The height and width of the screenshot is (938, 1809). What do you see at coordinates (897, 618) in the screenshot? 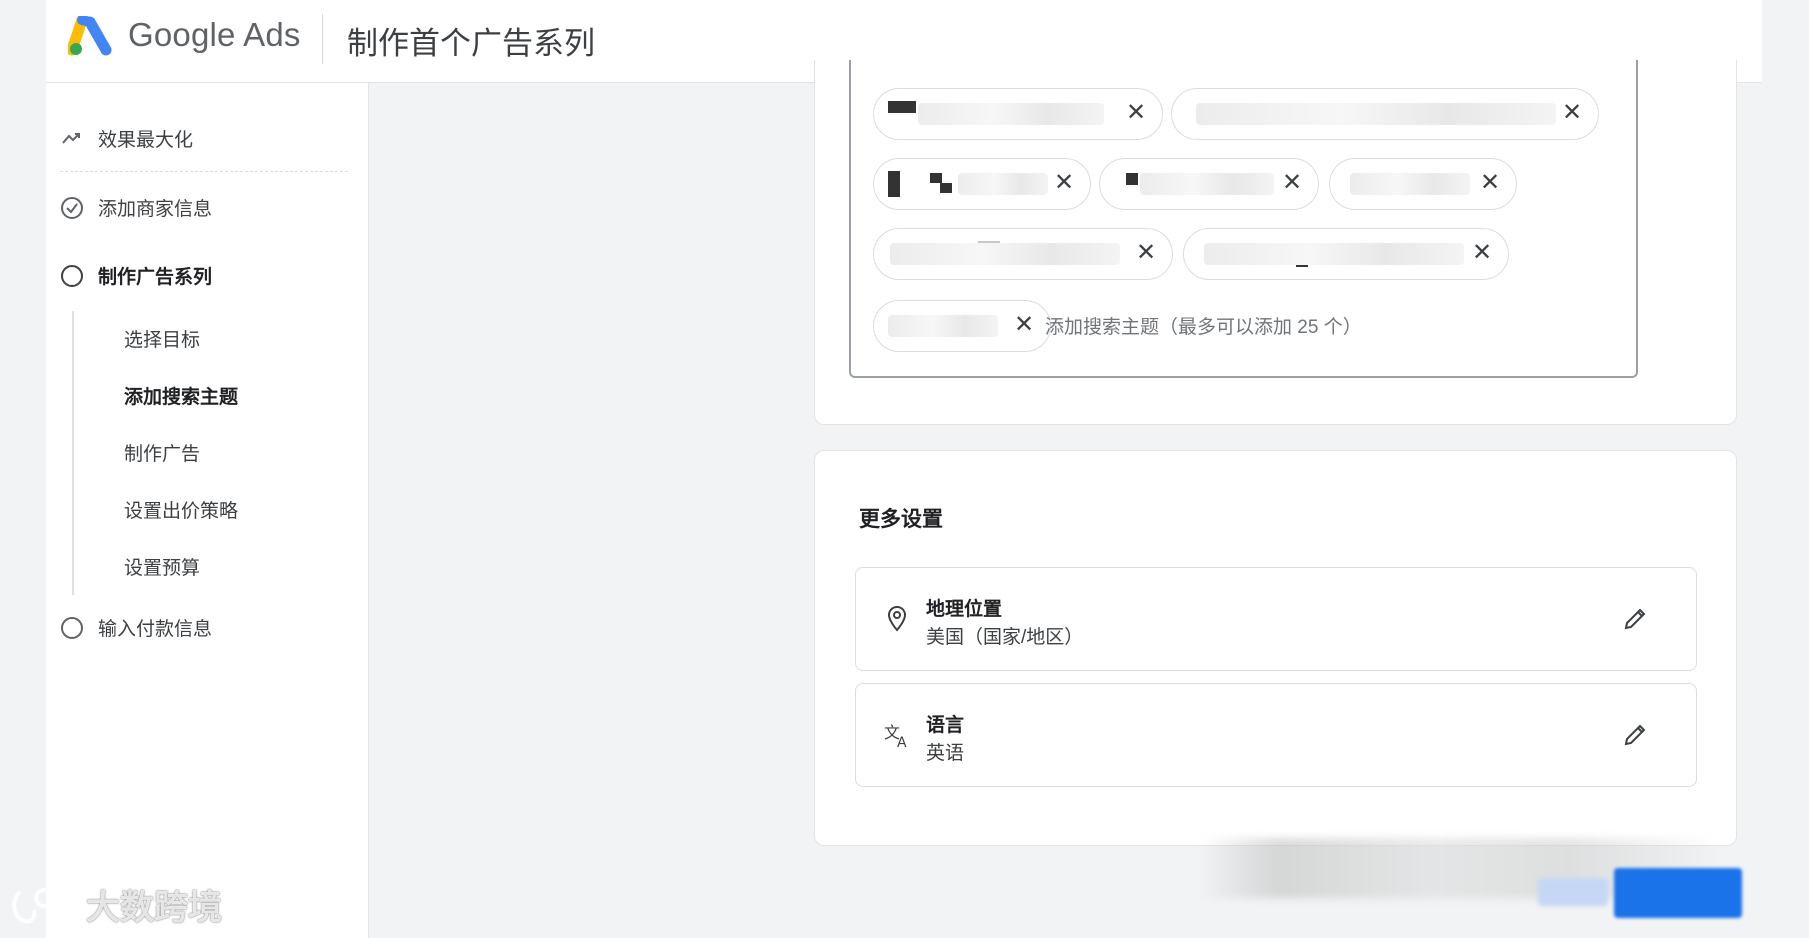
I see `location-pin-icon` at bounding box center [897, 618].